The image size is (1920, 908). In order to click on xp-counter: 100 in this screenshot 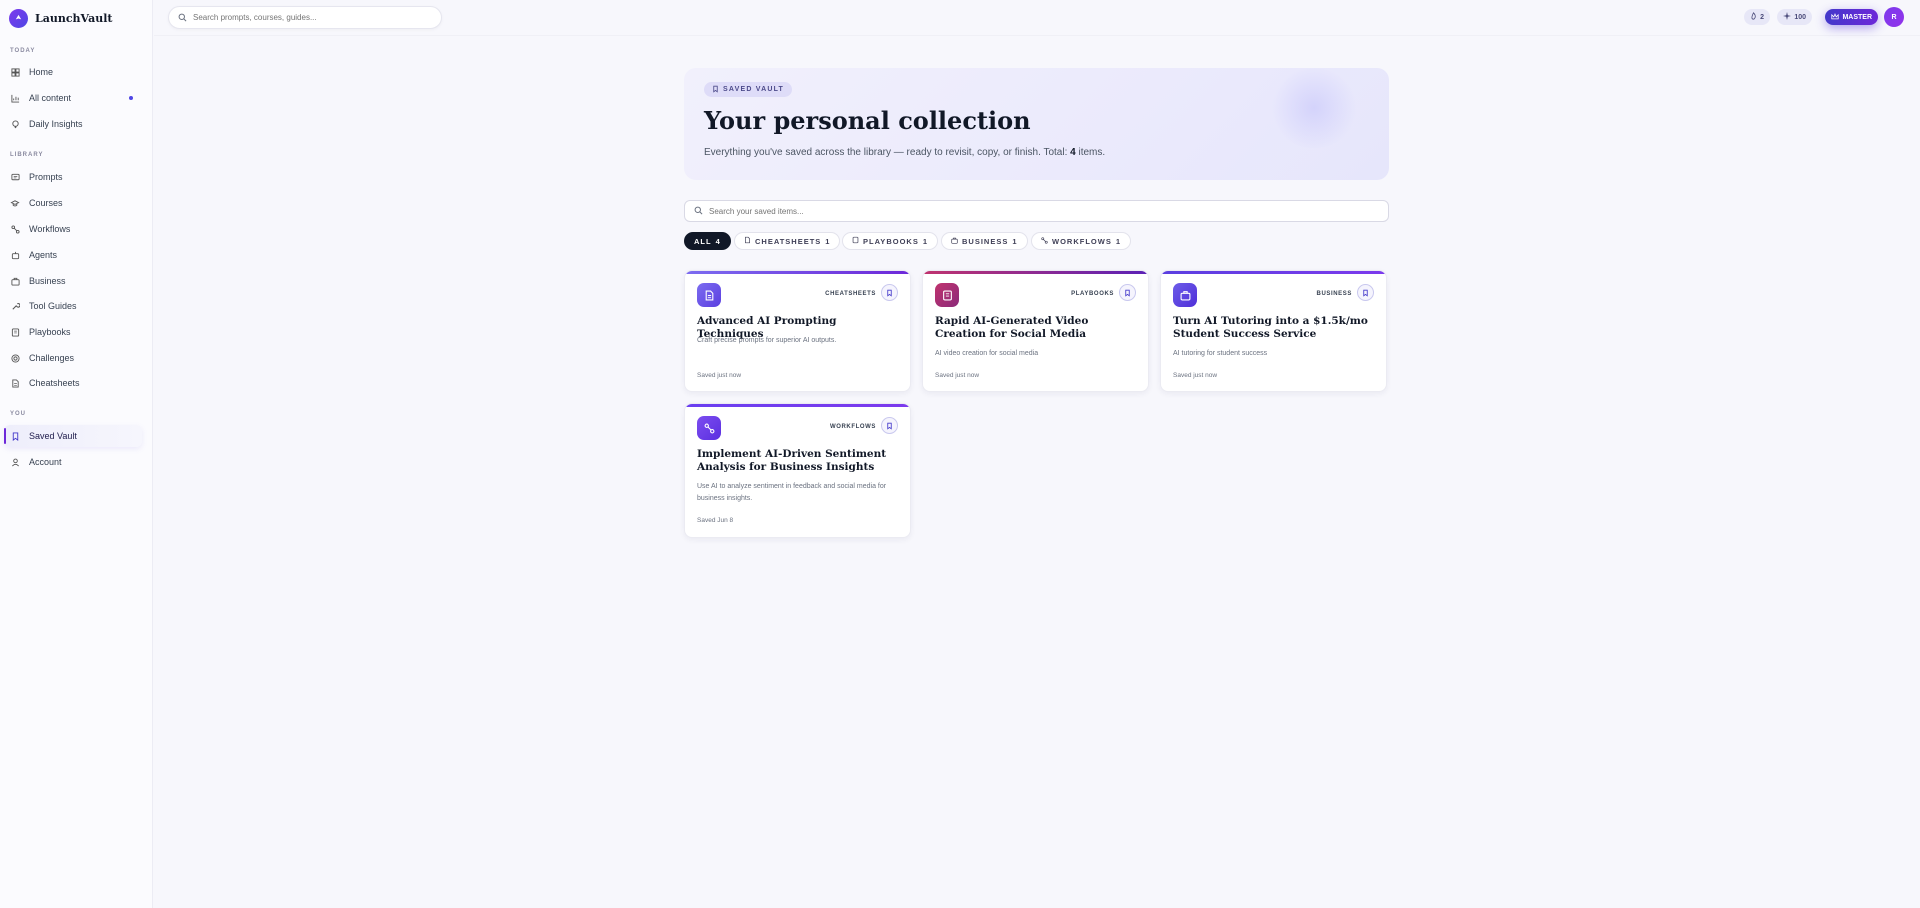, I will do `click(1794, 17)`.